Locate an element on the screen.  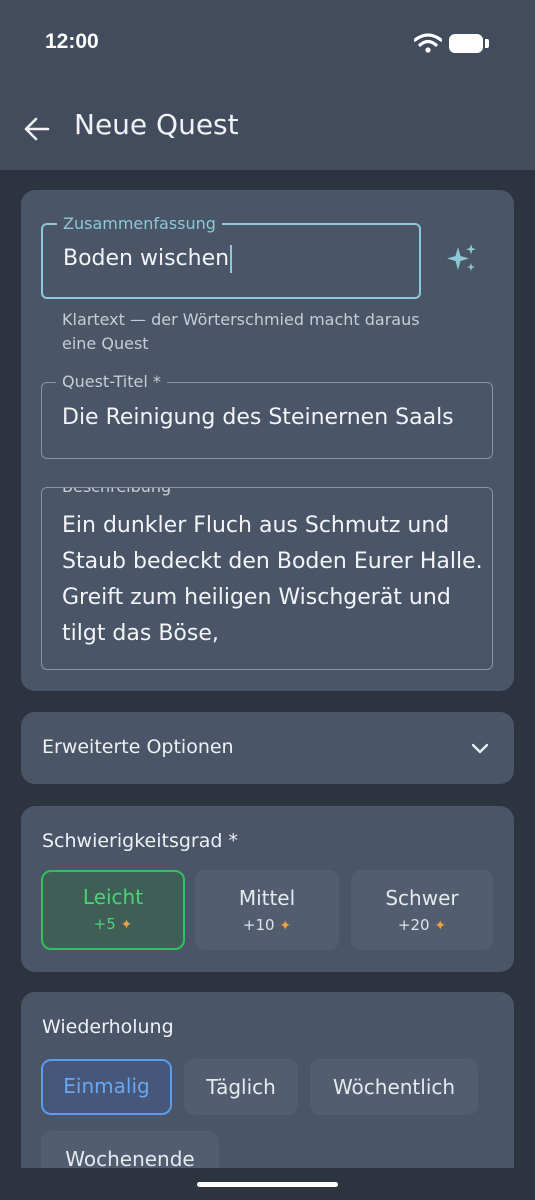
quest-title-label: Quest-Titel * is located at coordinates (111, 382).